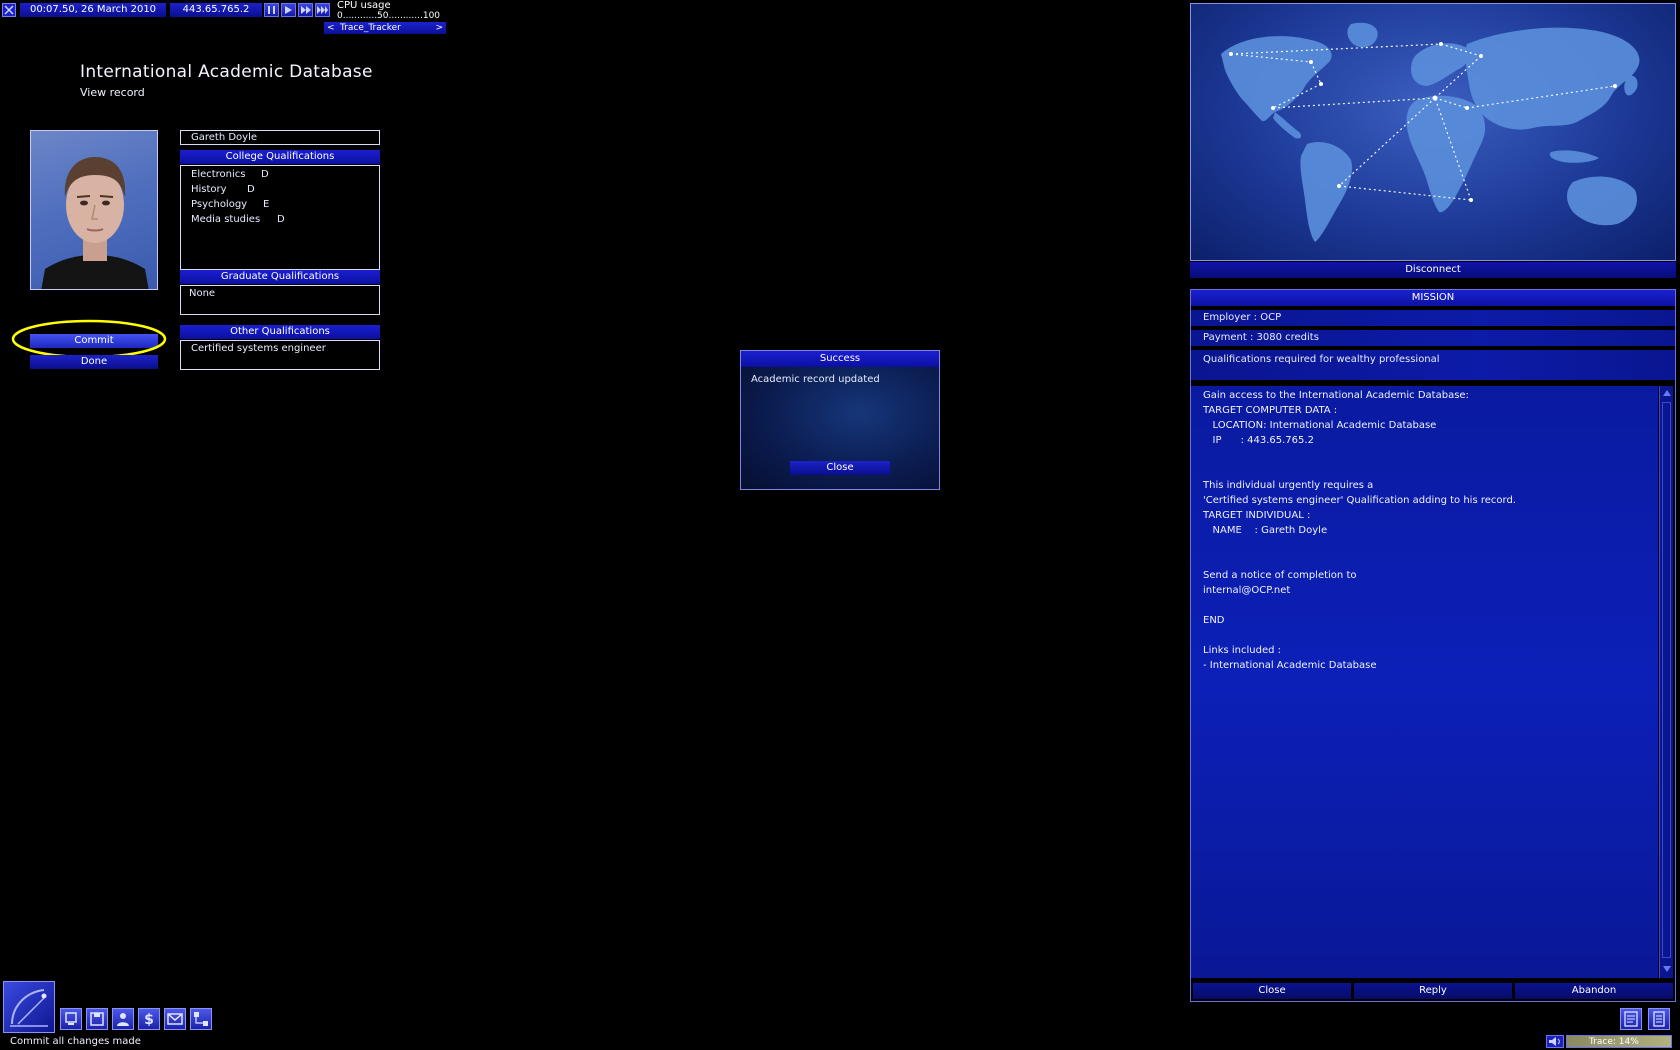 Image resolution: width=1680 pixels, height=1050 pixels. I want to click on mission-line: NAME : Gareth Doyle, so click(1265, 530).